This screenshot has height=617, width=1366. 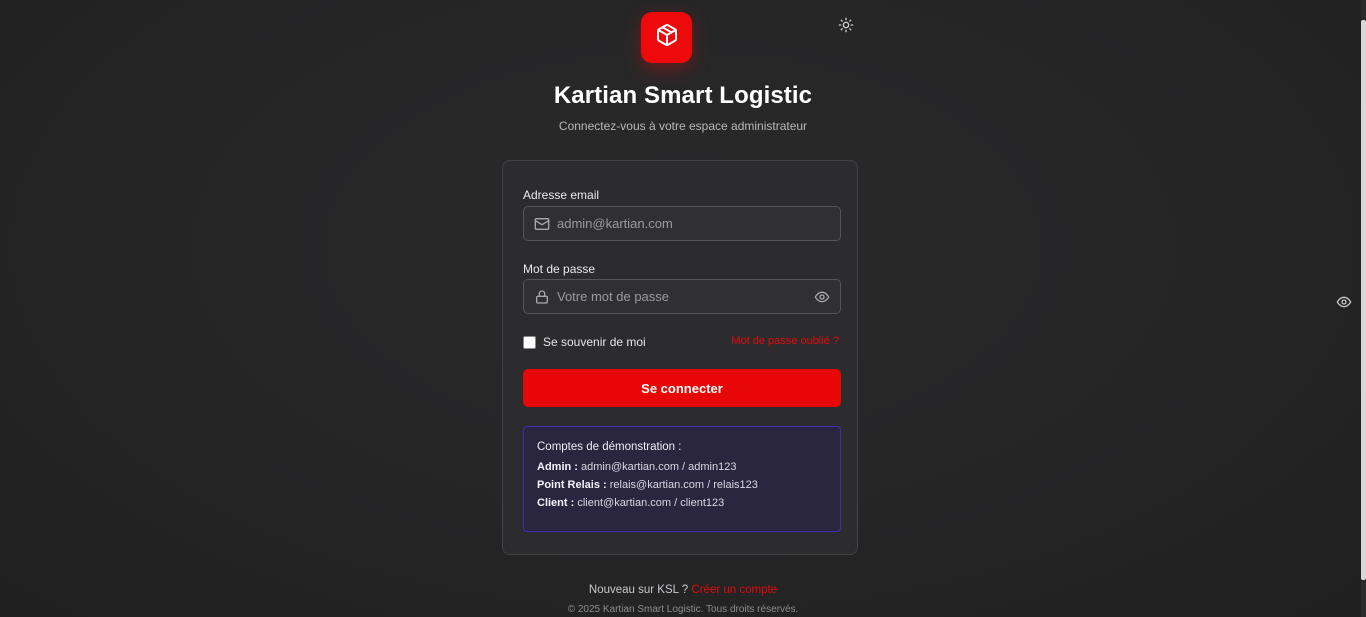 What do you see at coordinates (561, 195) in the screenshot?
I see `email-label: Adresse email` at bounding box center [561, 195].